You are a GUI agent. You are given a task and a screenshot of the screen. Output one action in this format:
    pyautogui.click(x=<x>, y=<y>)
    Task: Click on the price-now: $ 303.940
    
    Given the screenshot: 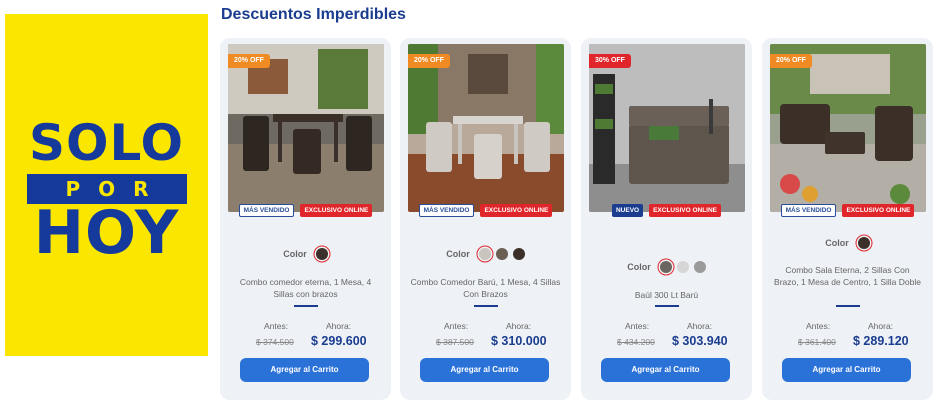 What is the action you would take?
    pyautogui.click(x=700, y=341)
    